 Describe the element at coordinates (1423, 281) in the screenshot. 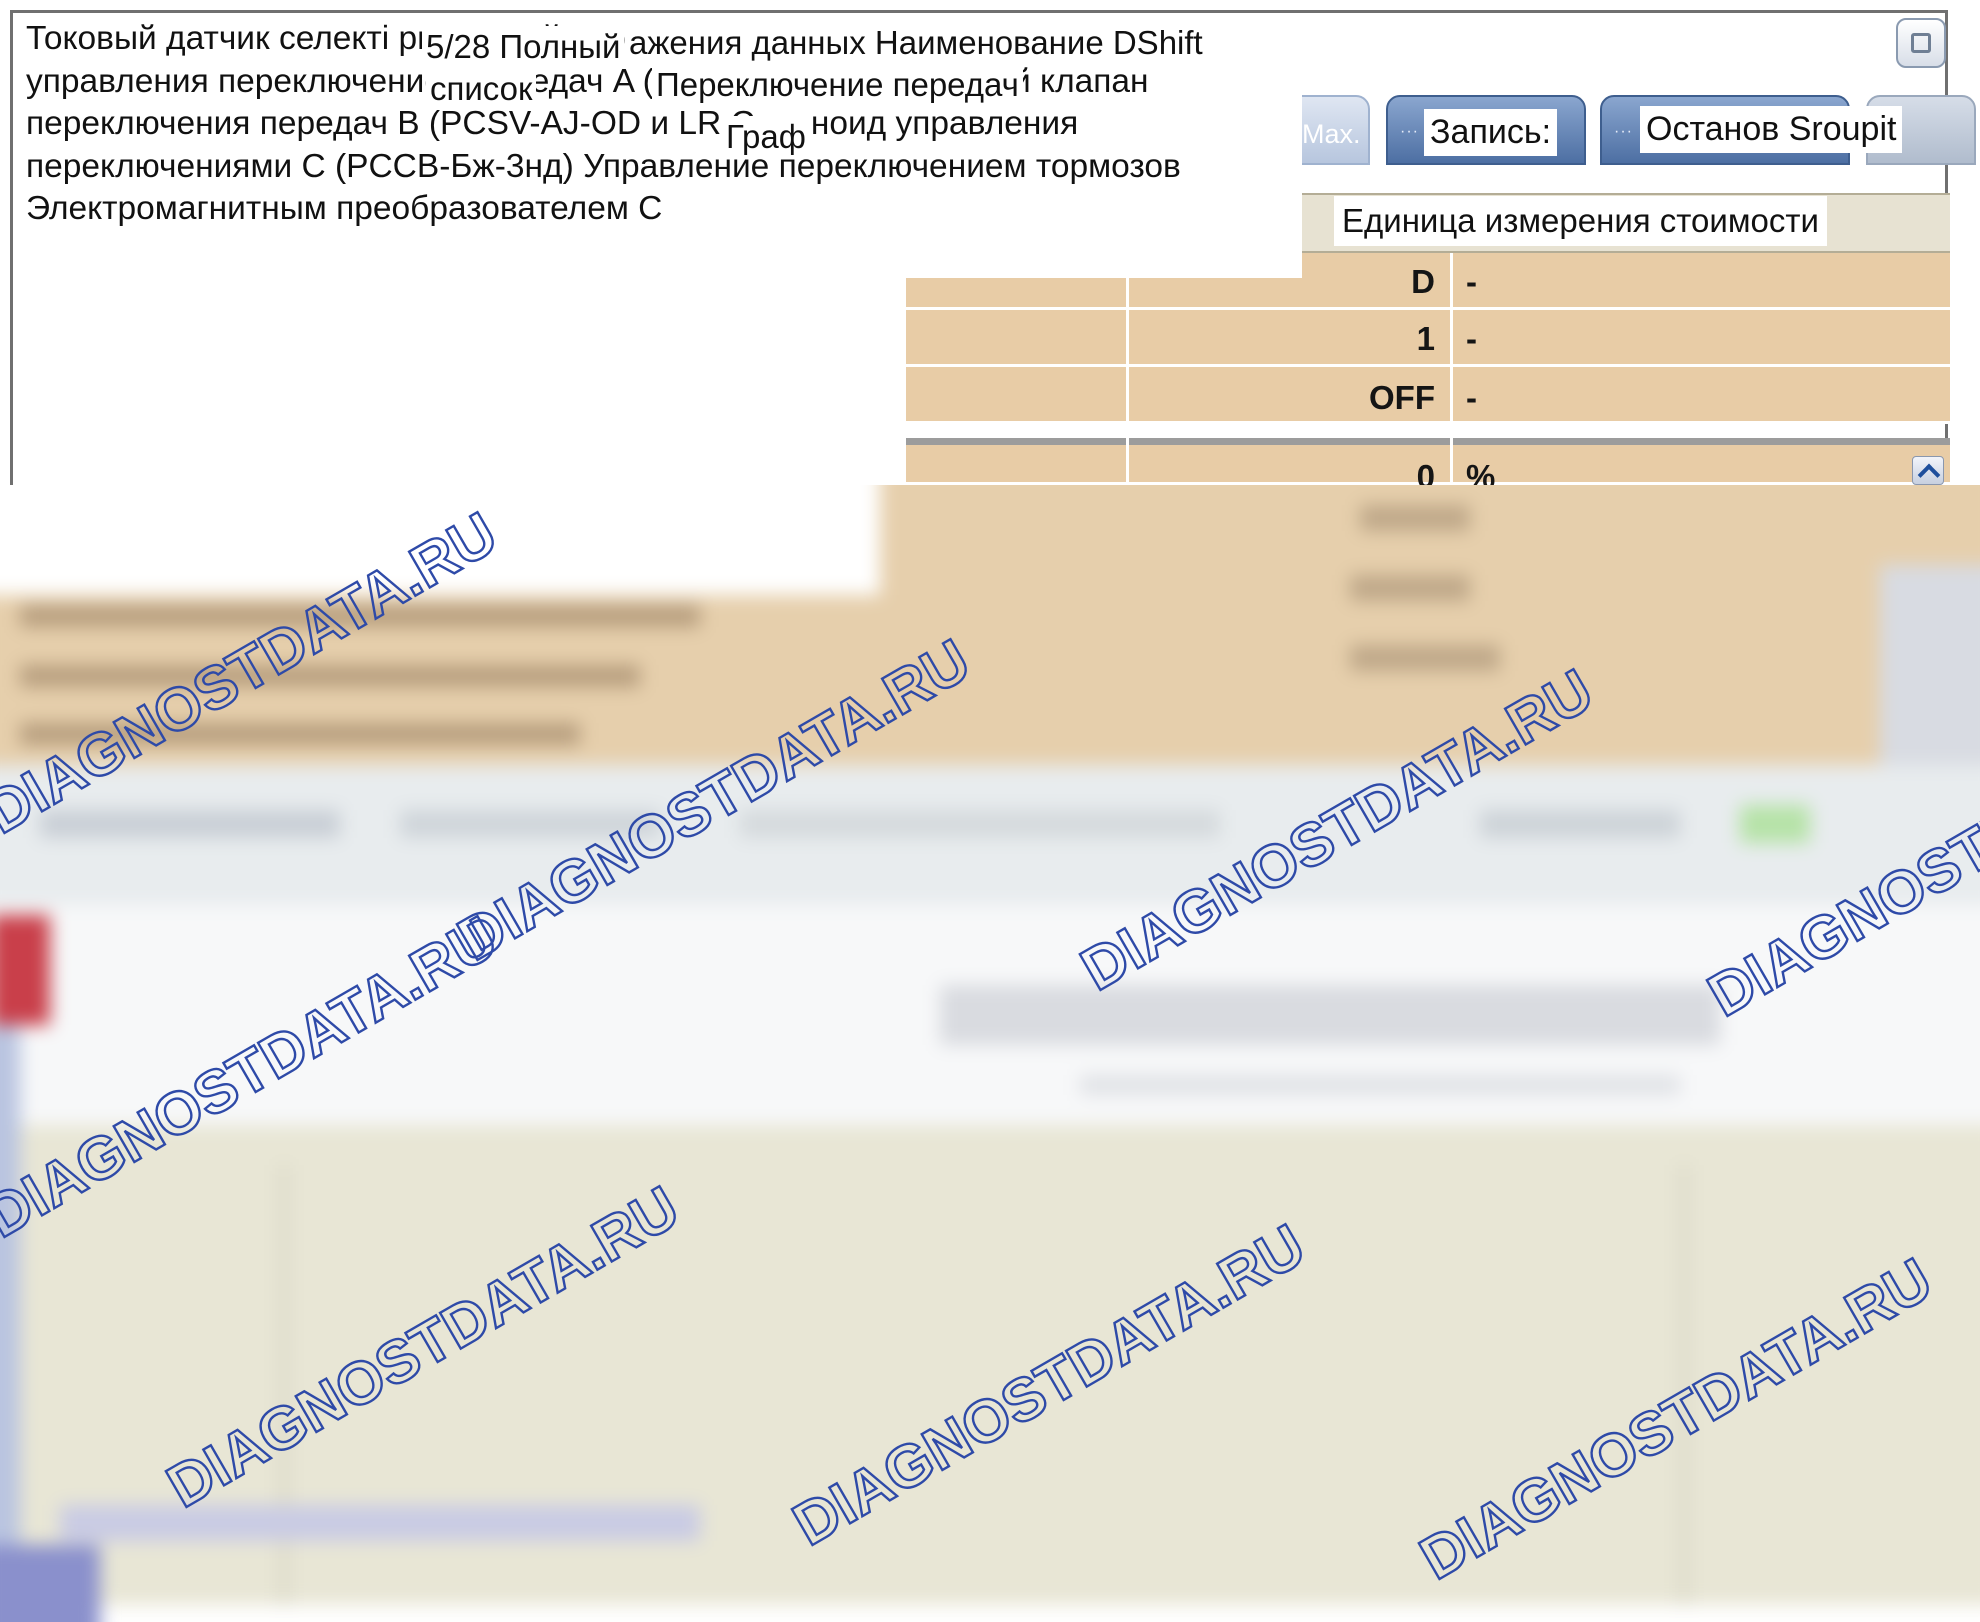

I see `row-value: D` at that location.